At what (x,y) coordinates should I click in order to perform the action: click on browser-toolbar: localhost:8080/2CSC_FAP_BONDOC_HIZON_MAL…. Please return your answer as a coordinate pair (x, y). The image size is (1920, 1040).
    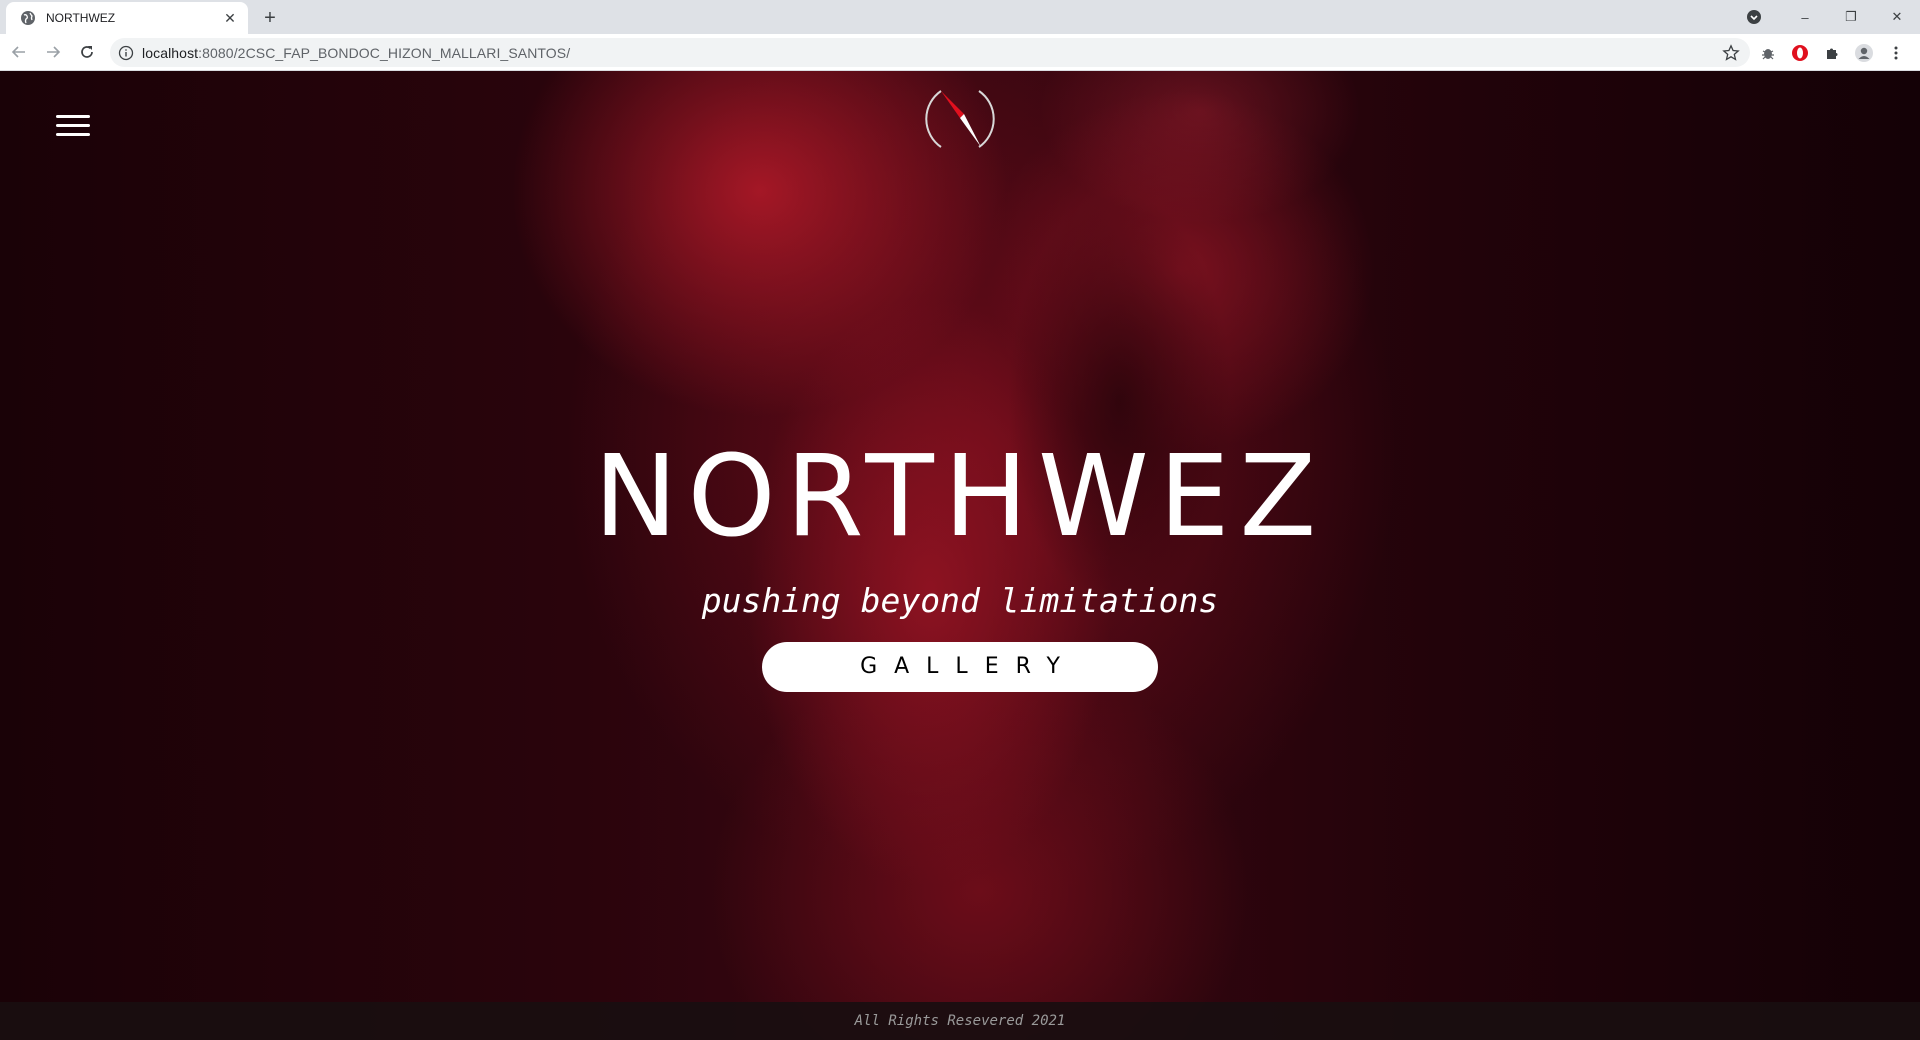
    Looking at the image, I should click on (960, 52).